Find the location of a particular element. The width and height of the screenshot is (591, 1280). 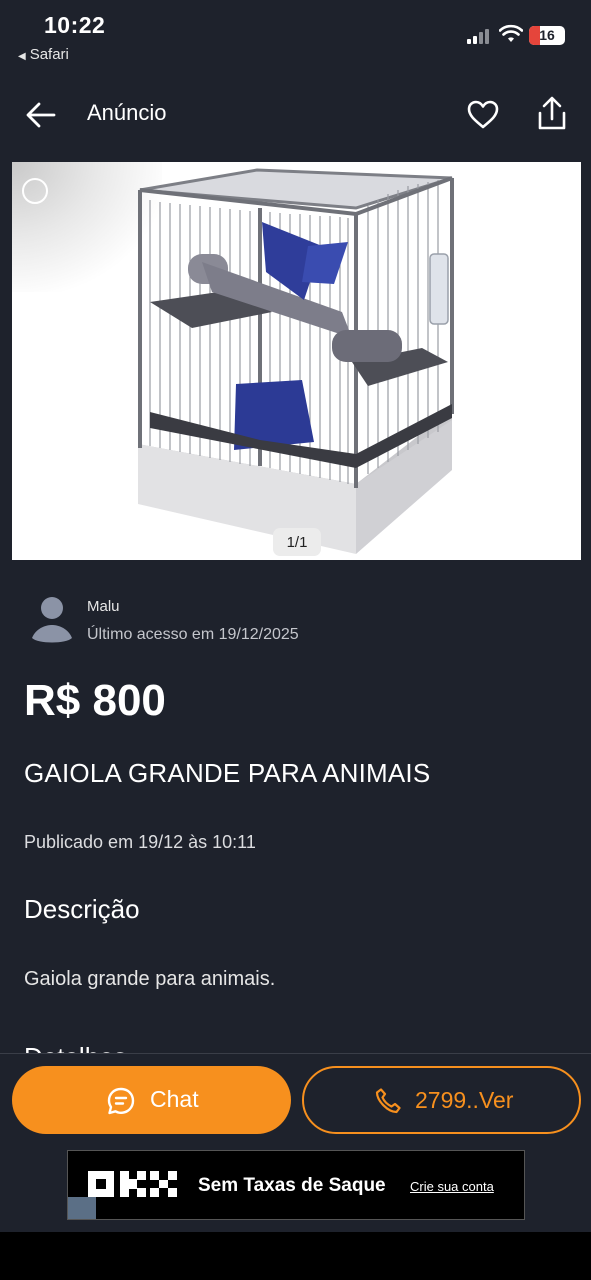

share-icon is located at coordinates (552, 114).